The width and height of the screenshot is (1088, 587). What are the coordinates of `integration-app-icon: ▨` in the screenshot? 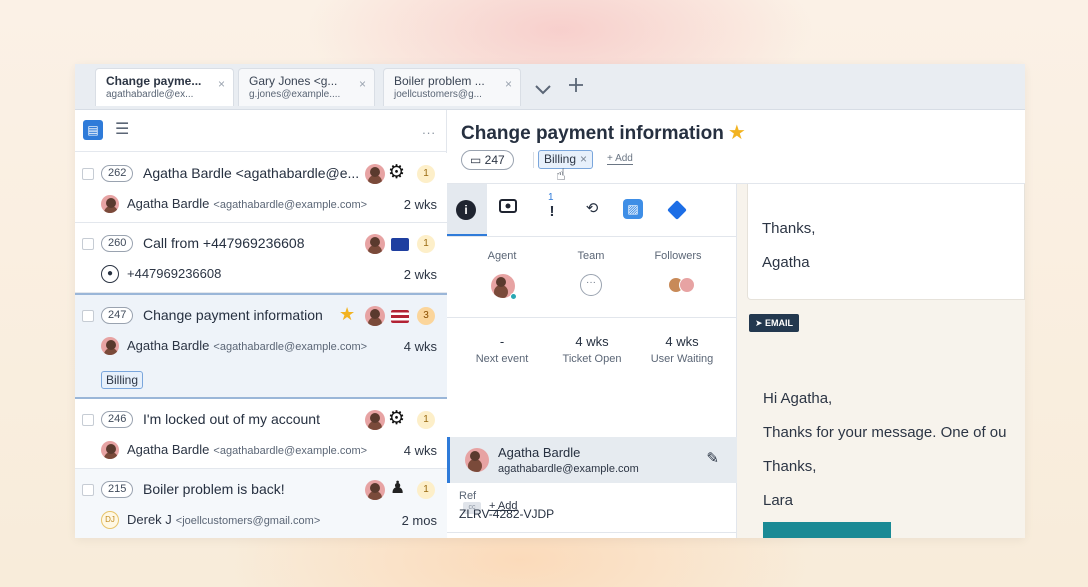 It's located at (633, 209).